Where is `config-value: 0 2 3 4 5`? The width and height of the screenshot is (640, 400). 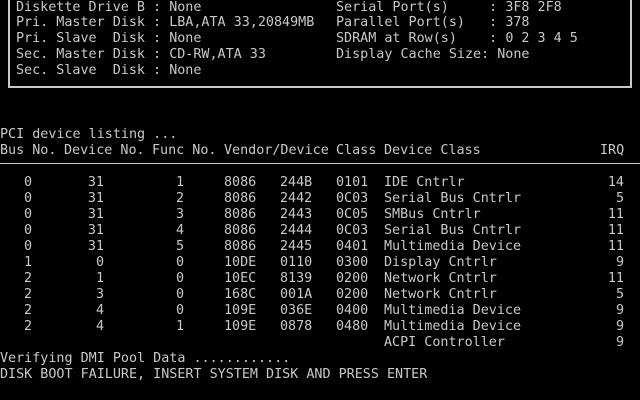 config-value: 0 2 3 4 5 is located at coordinates (541, 38).